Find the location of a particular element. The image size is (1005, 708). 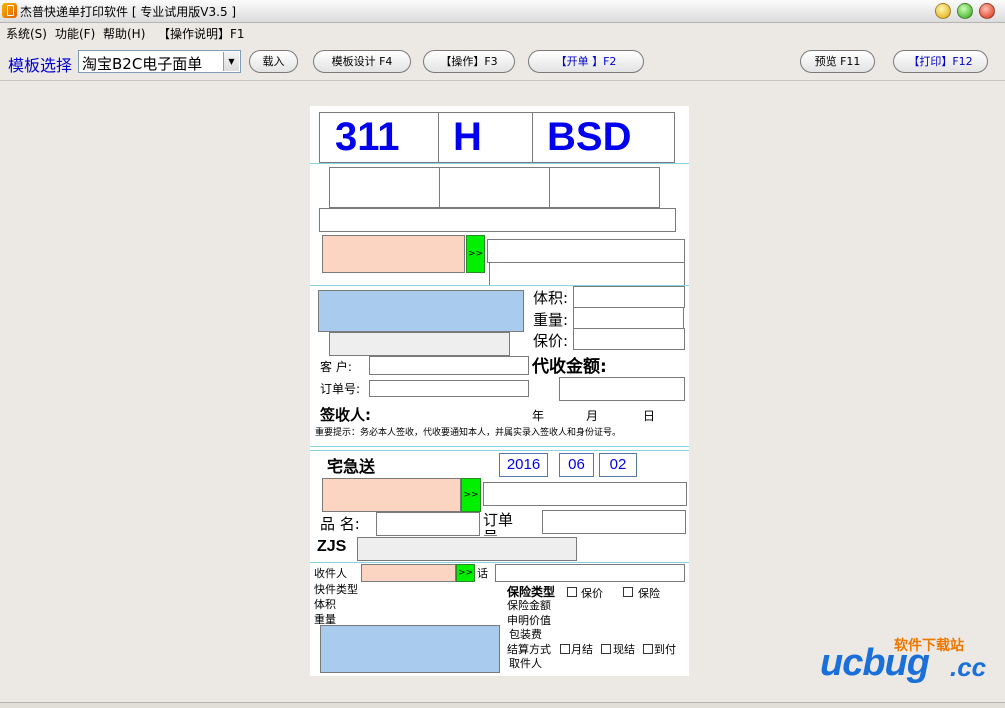

template-select-label: 模板选择 is located at coordinates (40, 65).